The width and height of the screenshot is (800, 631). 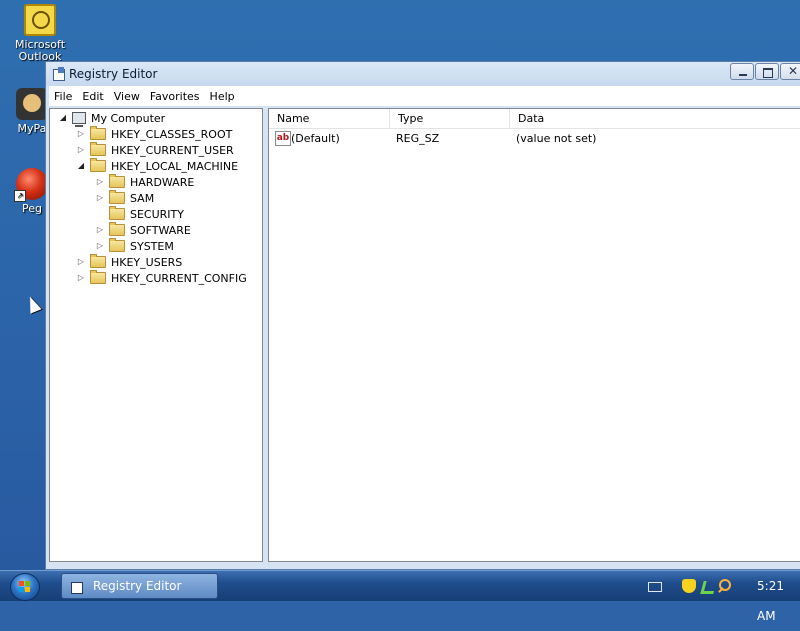 I want to click on desktop-icon-label: Microsoft Outlook, so click(x=40, y=50).